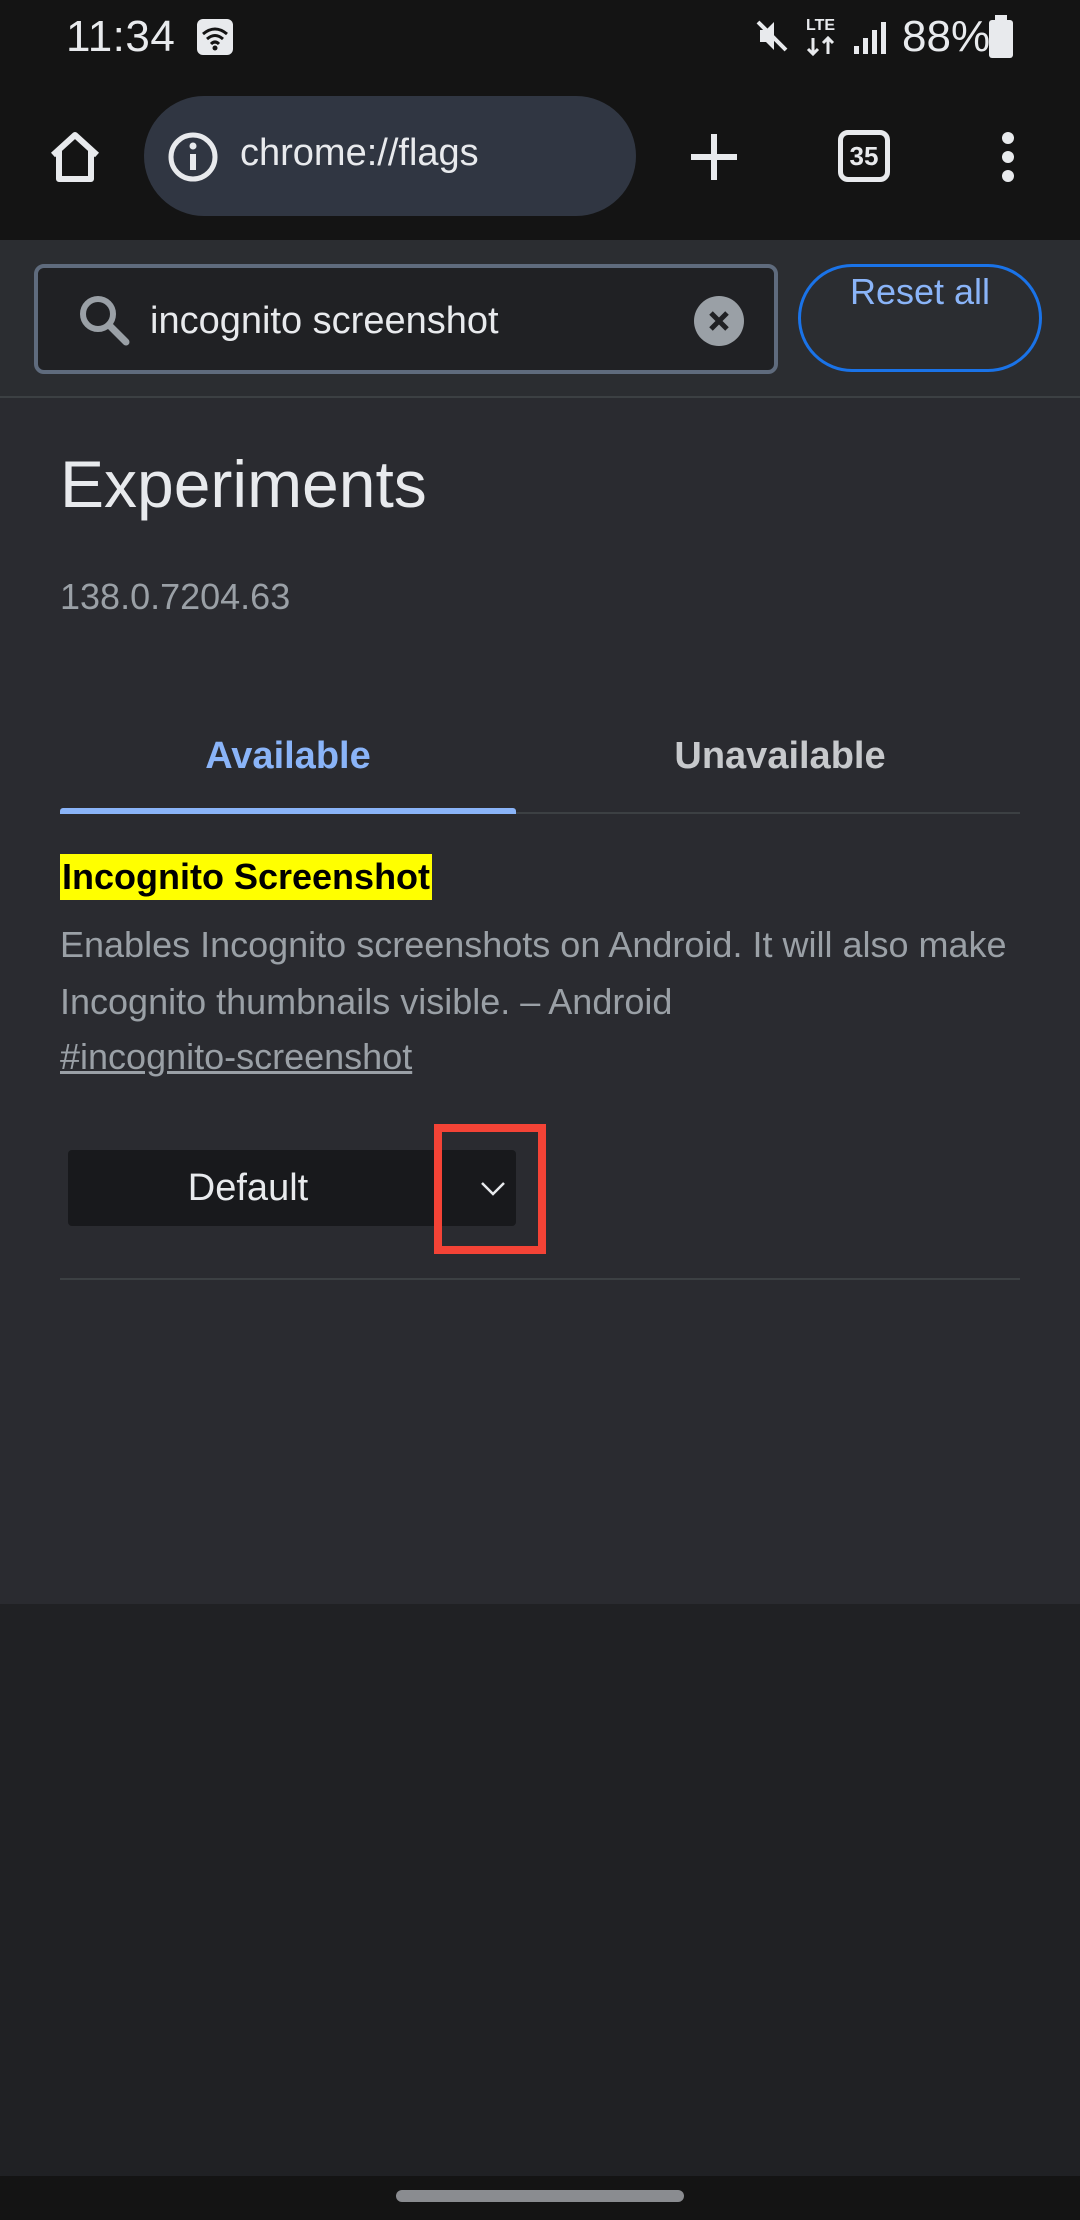 Image resolution: width=1080 pixels, height=2220 pixels. I want to click on home-gesture-handle, so click(540, 2196).